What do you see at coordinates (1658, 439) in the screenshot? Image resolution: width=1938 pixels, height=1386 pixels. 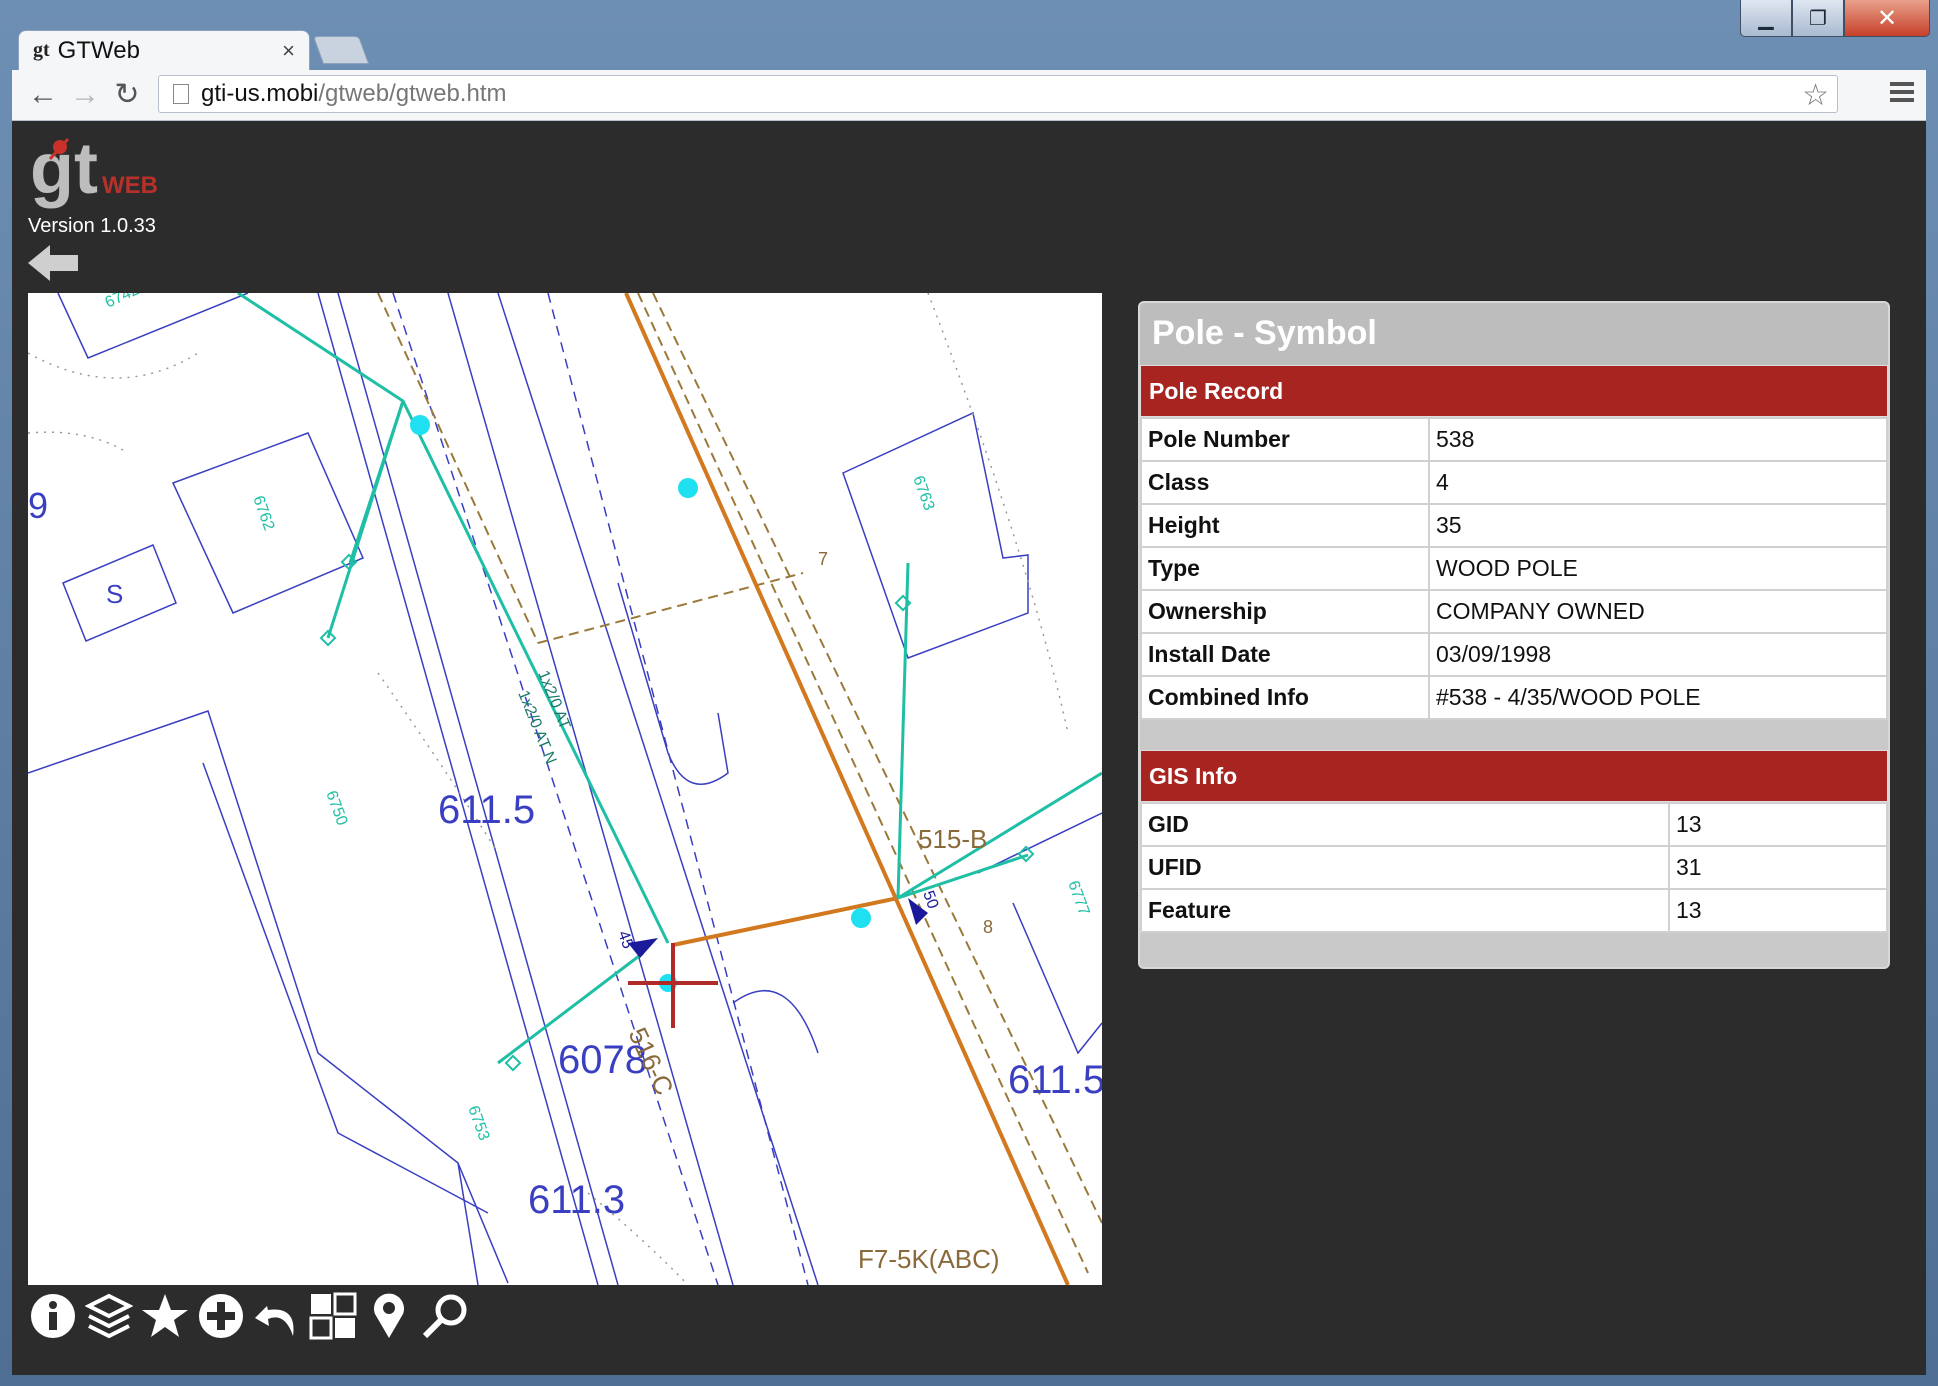 I see `row-value: 538` at bounding box center [1658, 439].